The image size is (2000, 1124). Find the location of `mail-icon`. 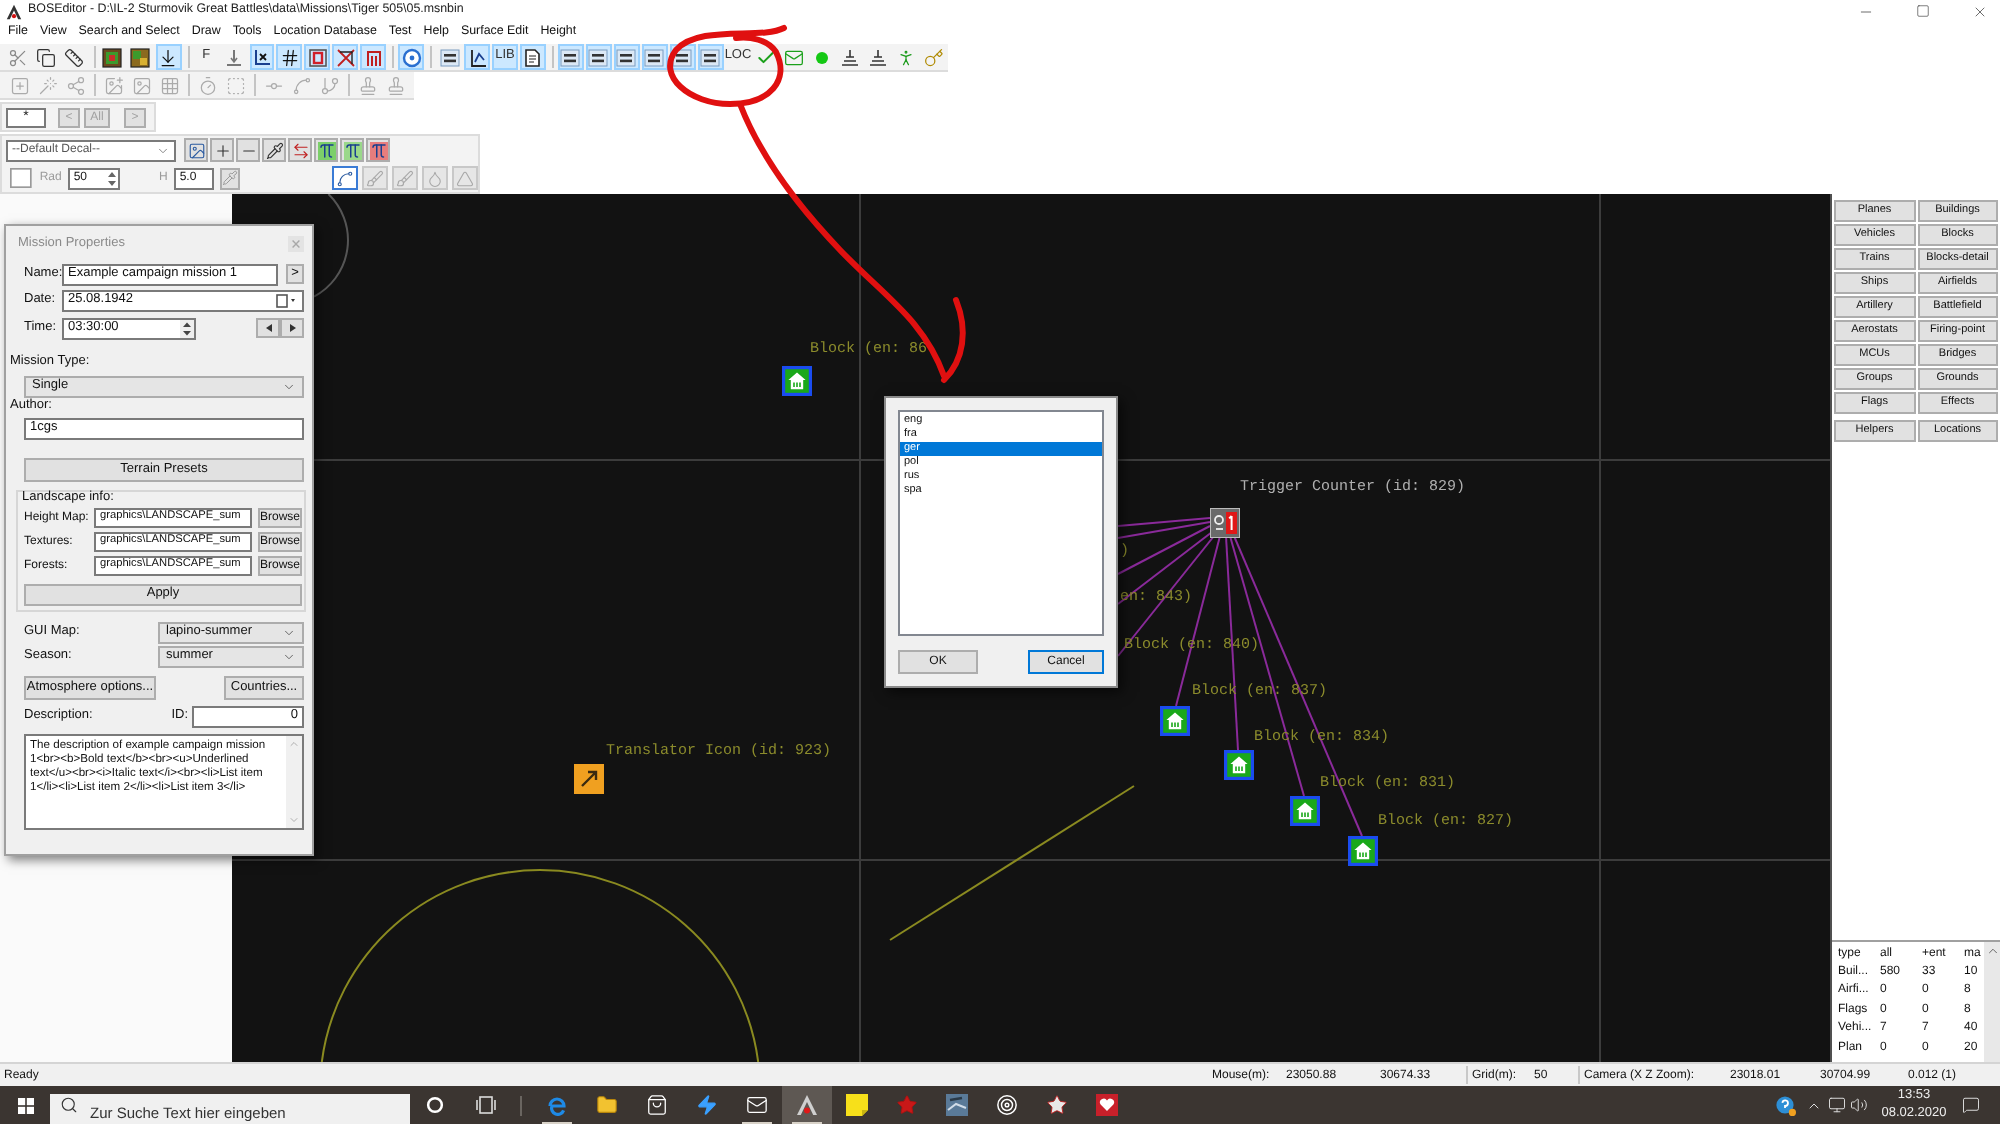

mail-icon is located at coordinates (793, 57).